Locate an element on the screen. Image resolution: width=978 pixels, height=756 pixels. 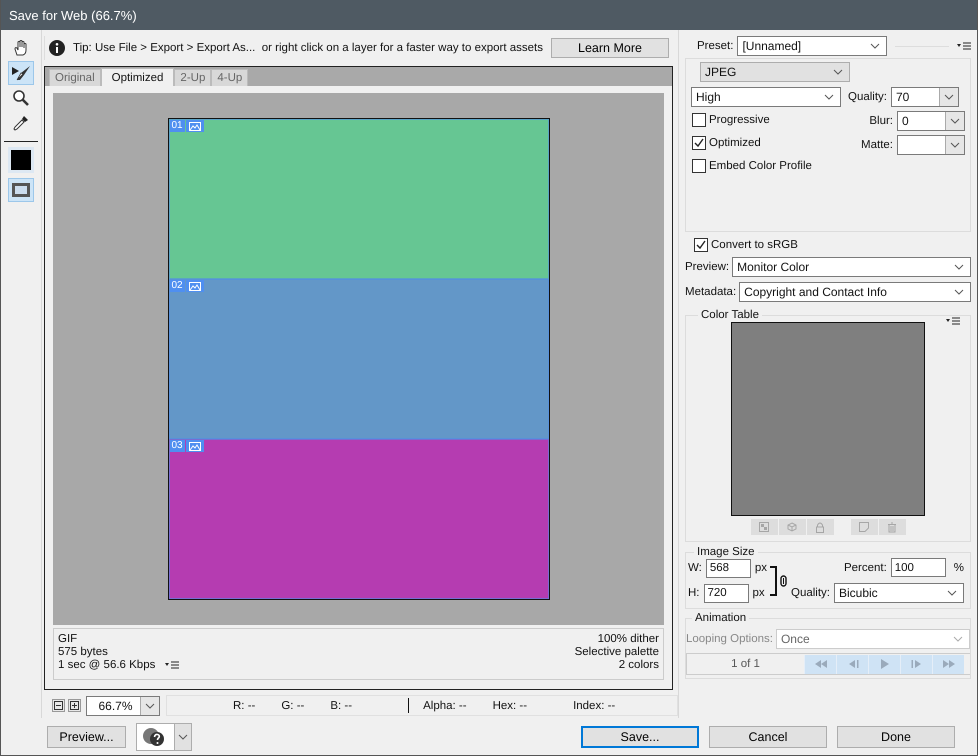
slice-number: 03 is located at coordinates (177, 446).